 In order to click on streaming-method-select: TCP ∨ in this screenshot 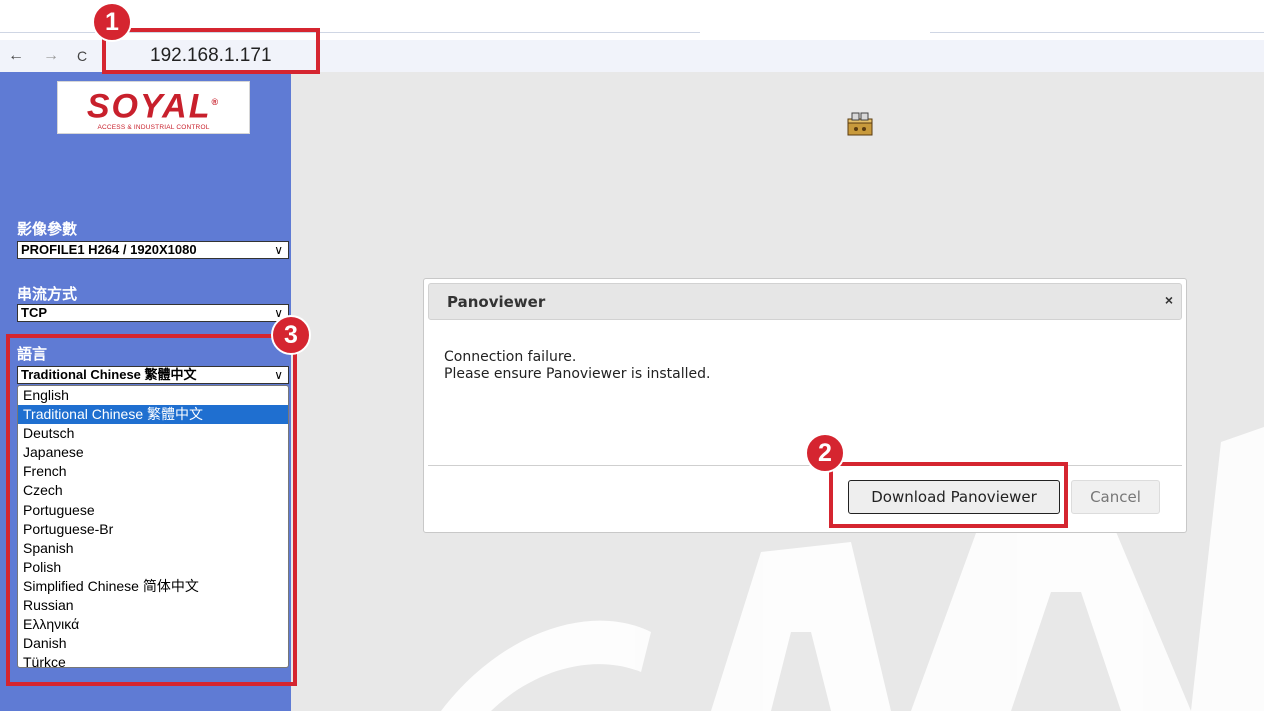, I will do `click(153, 313)`.